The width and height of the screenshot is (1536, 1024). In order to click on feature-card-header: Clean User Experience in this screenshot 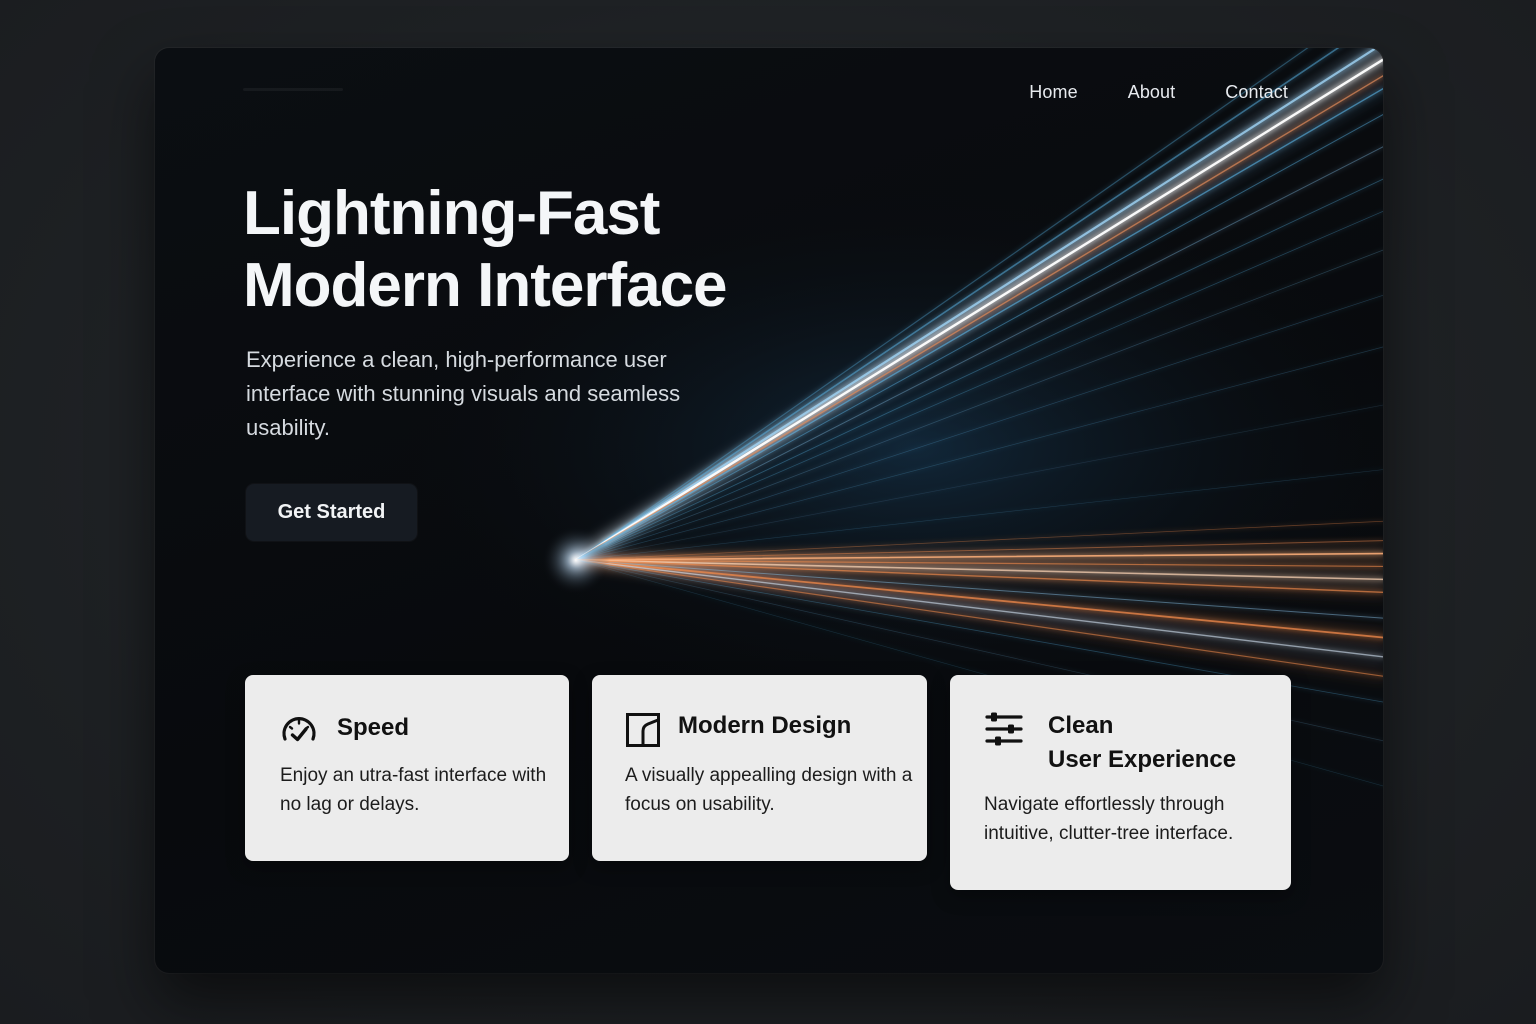, I will do `click(1110, 743)`.